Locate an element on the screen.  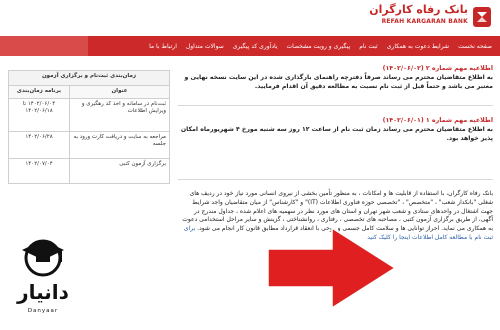
watermark-brand: دانیار is located at coordinates (43, 292).